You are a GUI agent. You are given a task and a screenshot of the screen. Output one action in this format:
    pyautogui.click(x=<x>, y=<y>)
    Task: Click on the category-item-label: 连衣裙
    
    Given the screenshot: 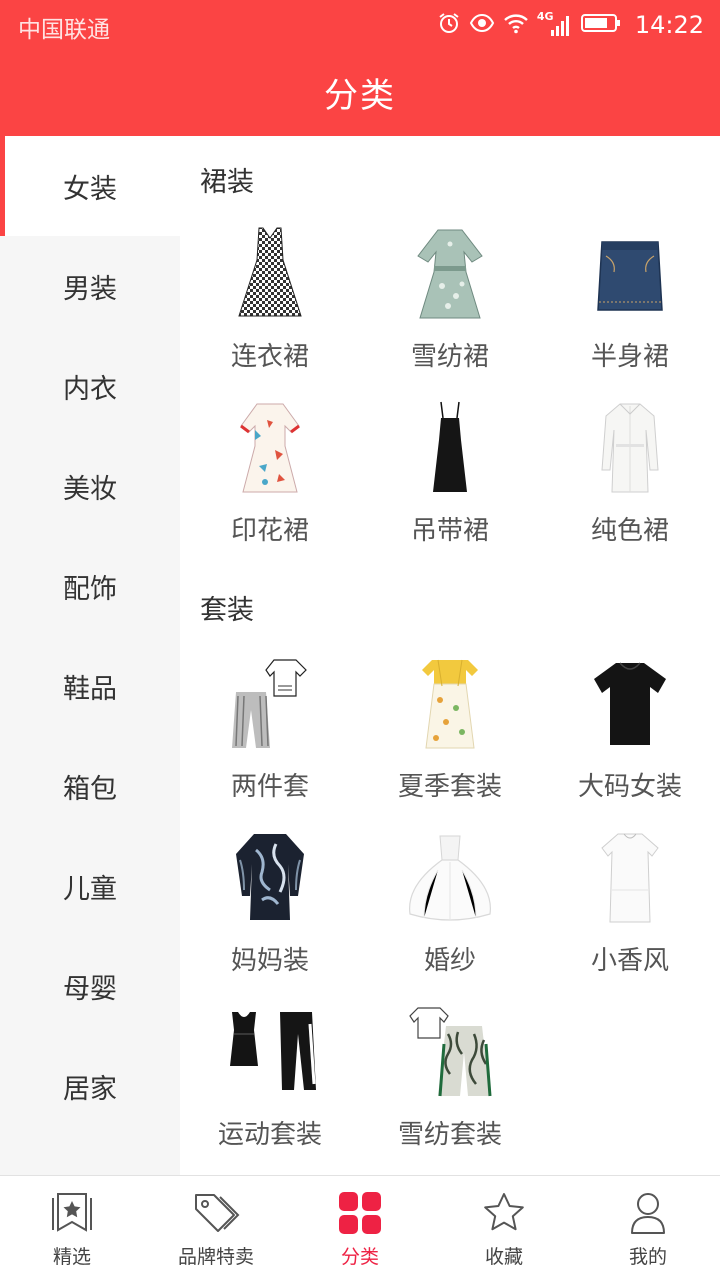 What is the action you would take?
    pyautogui.click(x=269, y=357)
    